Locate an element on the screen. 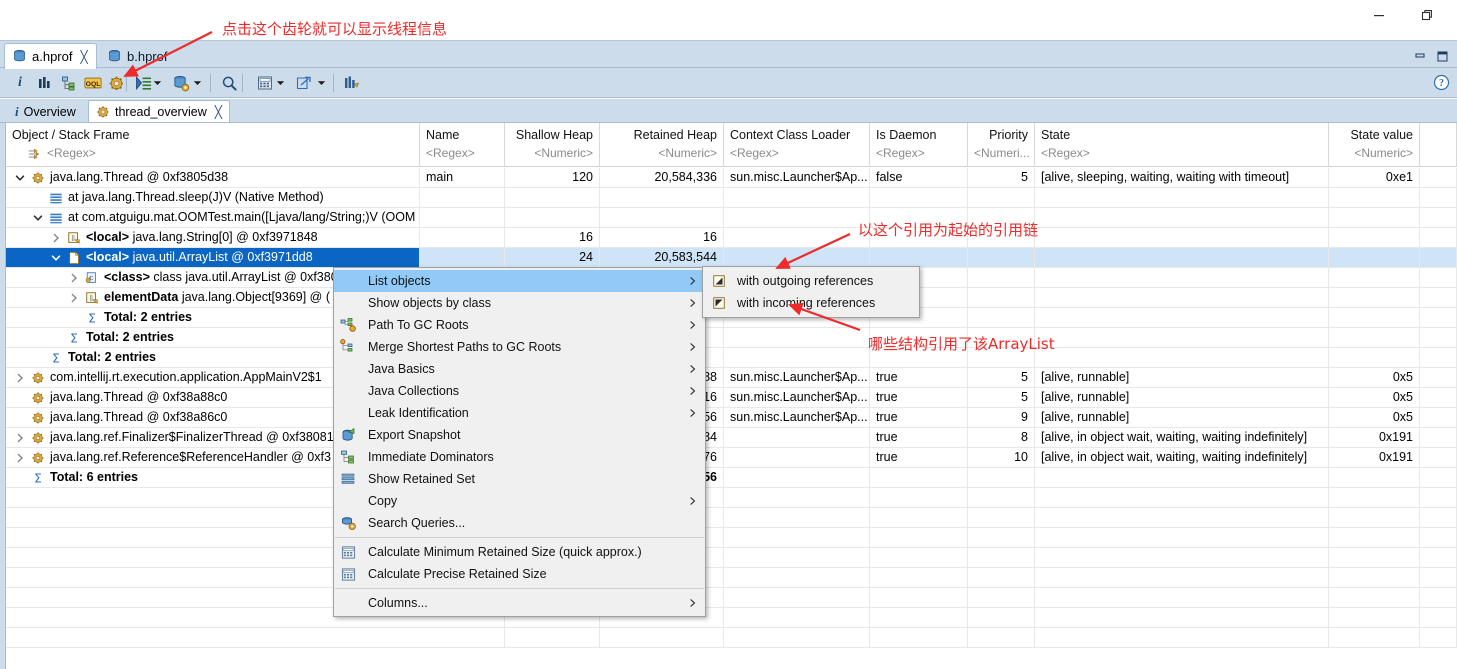  arrow-to-outgoing is located at coordinates (813, 251).